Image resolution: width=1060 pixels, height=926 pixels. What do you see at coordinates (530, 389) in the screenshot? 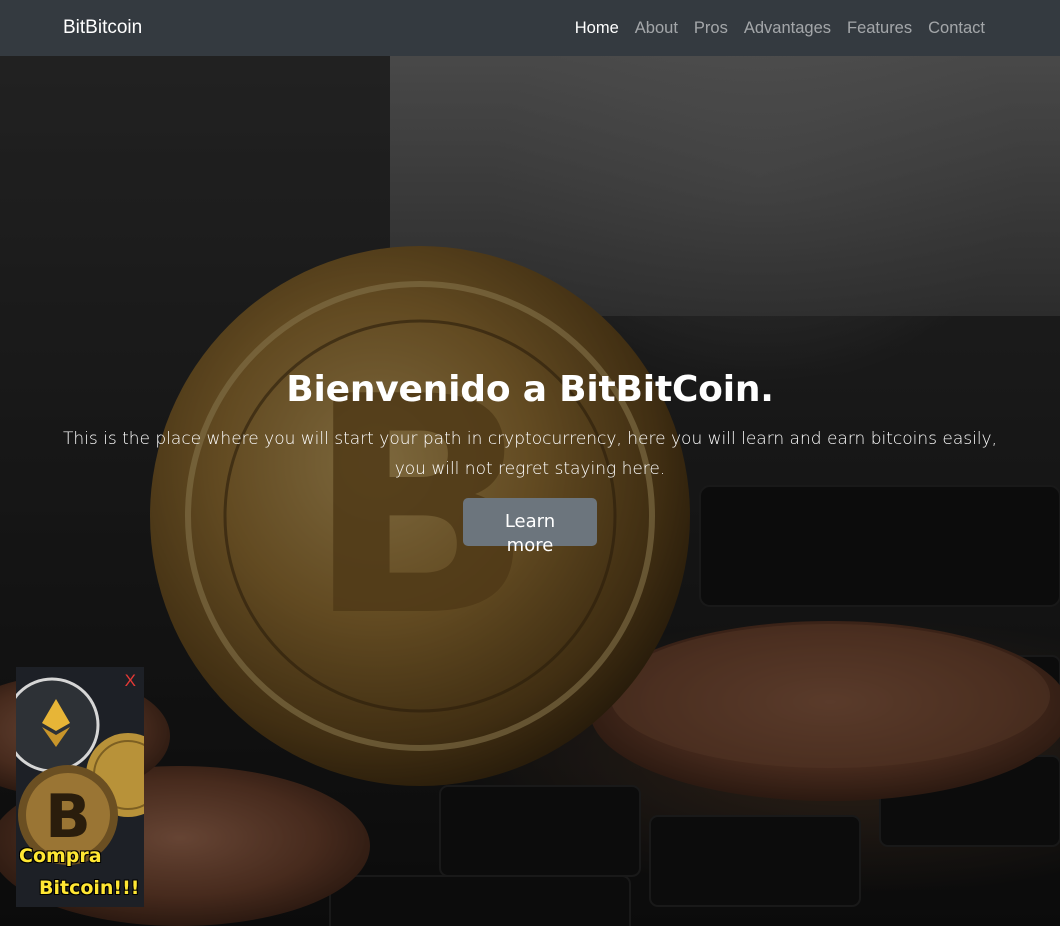
I see `hero-title: Bienvenido a BitBitCoin.` at bounding box center [530, 389].